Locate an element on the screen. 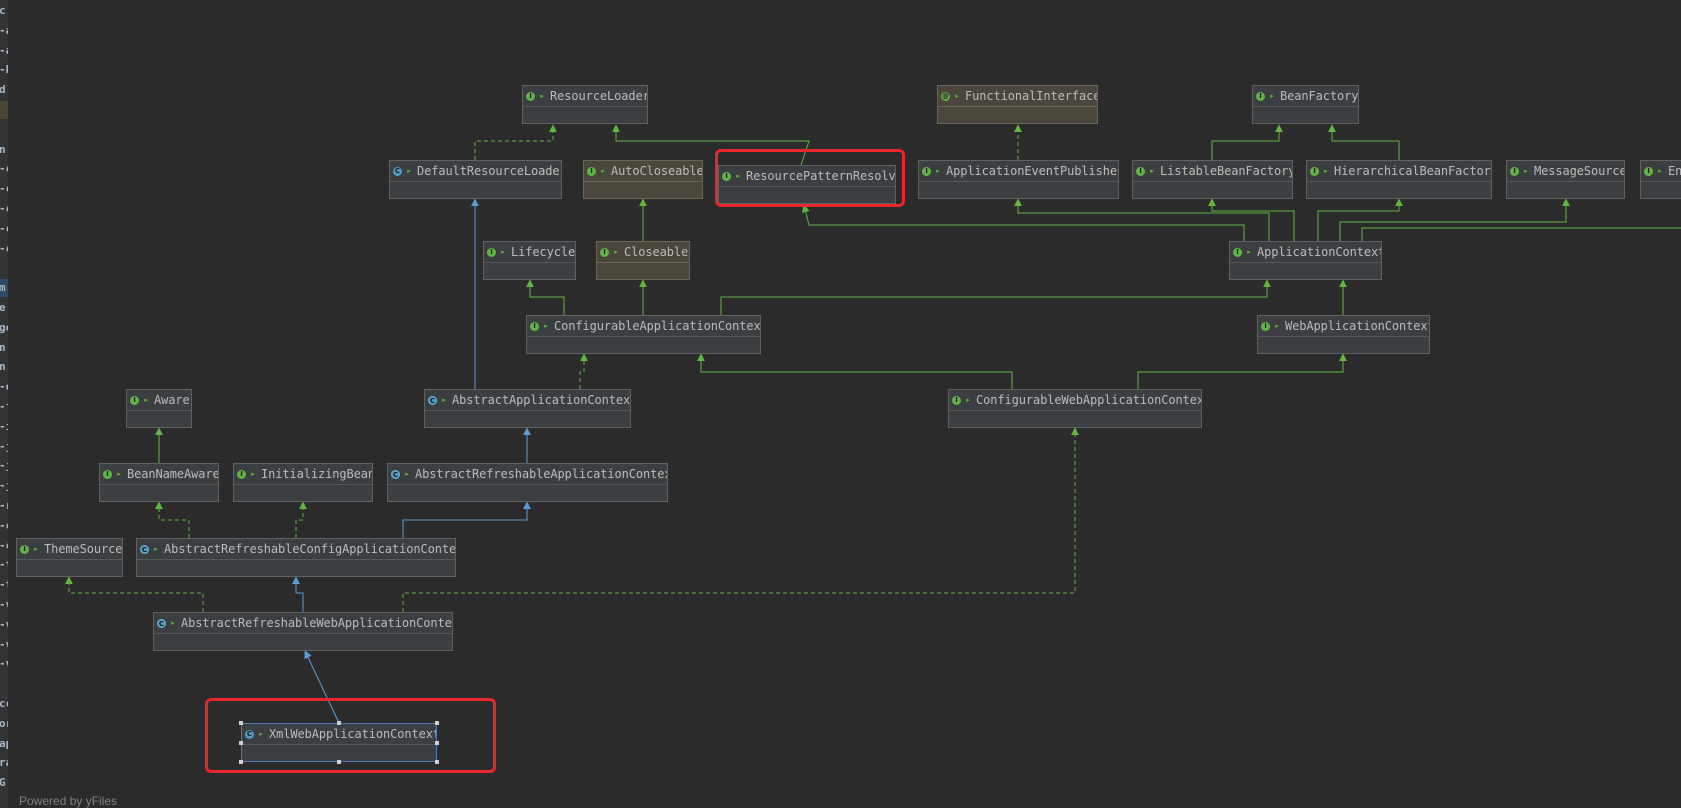  node-label: DefaultResourceLoader is located at coordinates (489, 171).